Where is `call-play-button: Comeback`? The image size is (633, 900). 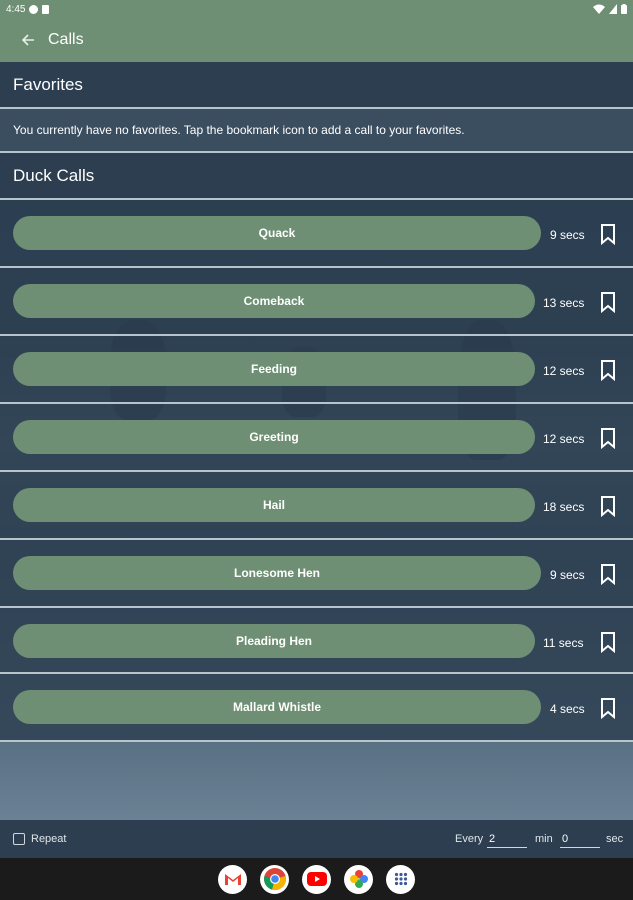 call-play-button: Comeback is located at coordinates (274, 301).